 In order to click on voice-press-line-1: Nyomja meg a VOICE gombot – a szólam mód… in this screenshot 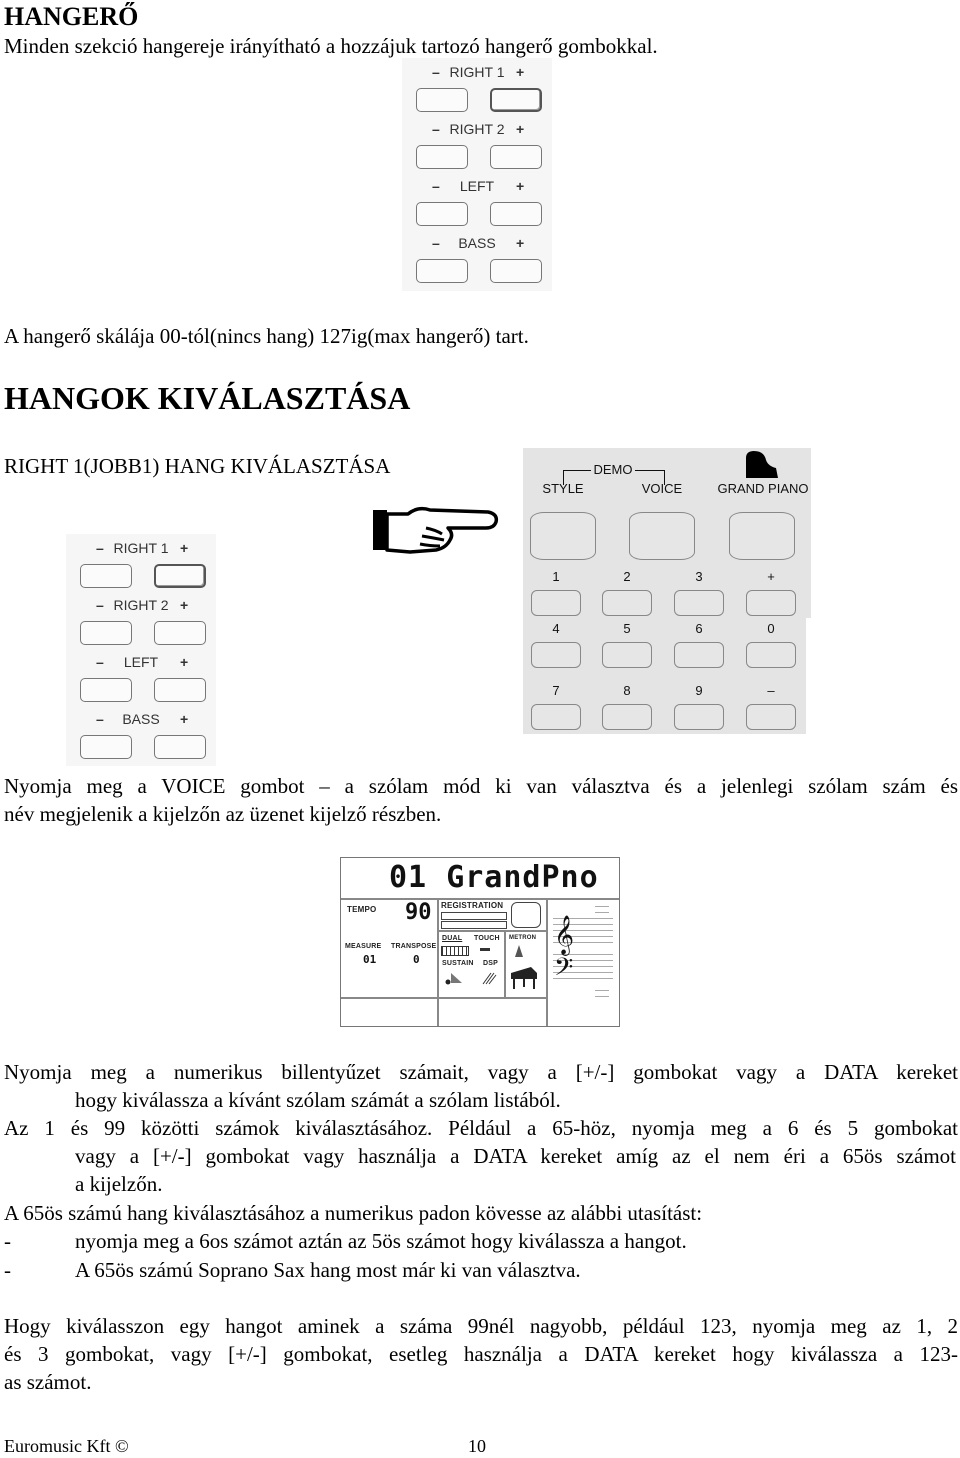, I will do `click(481, 786)`.